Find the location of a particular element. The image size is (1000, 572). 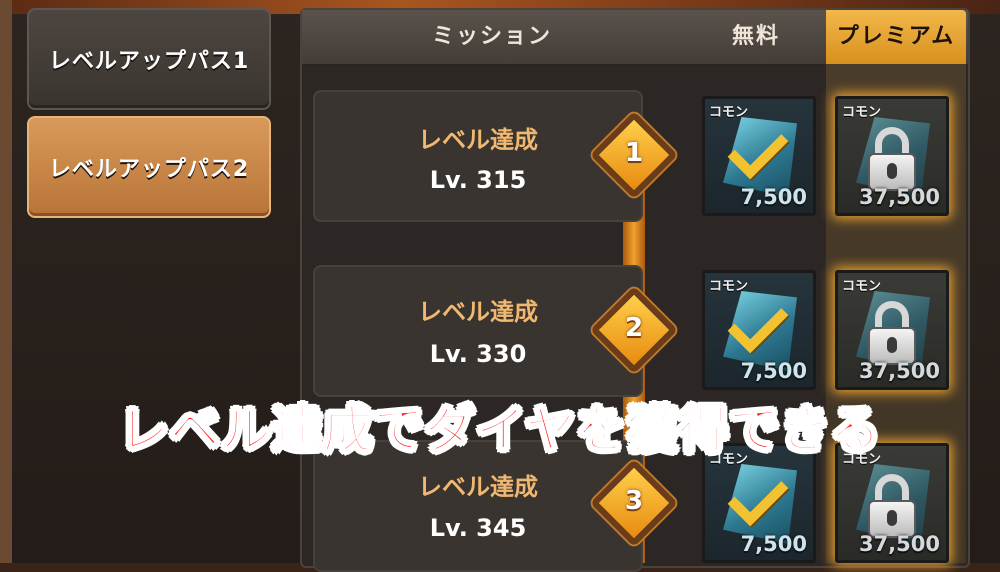

mission-level-3: Lv. 345 is located at coordinates (478, 528).